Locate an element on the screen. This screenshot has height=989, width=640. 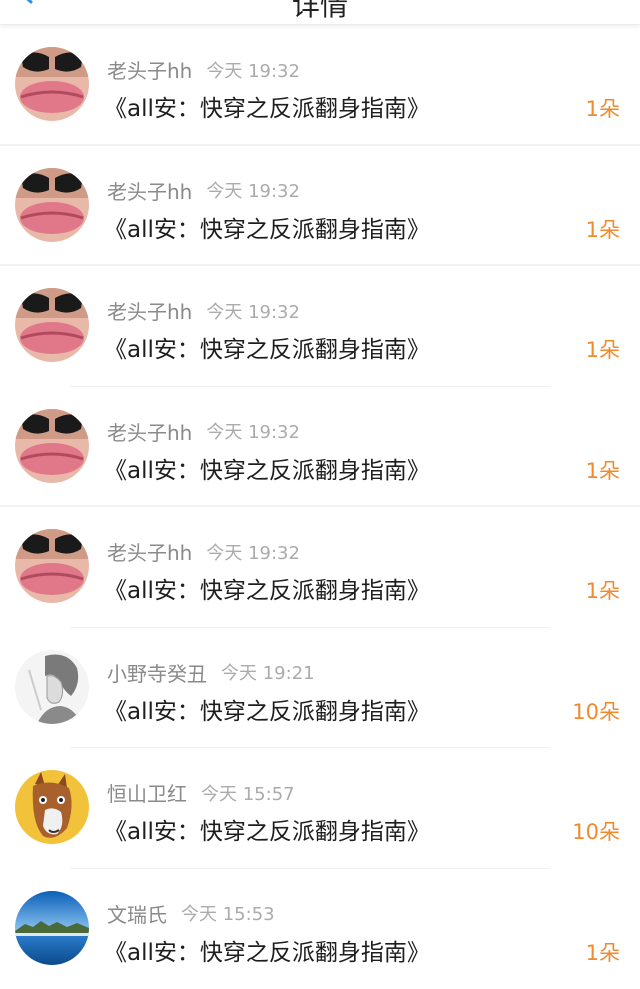
timestamp: 今天 15:57 is located at coordinates (248, 794).